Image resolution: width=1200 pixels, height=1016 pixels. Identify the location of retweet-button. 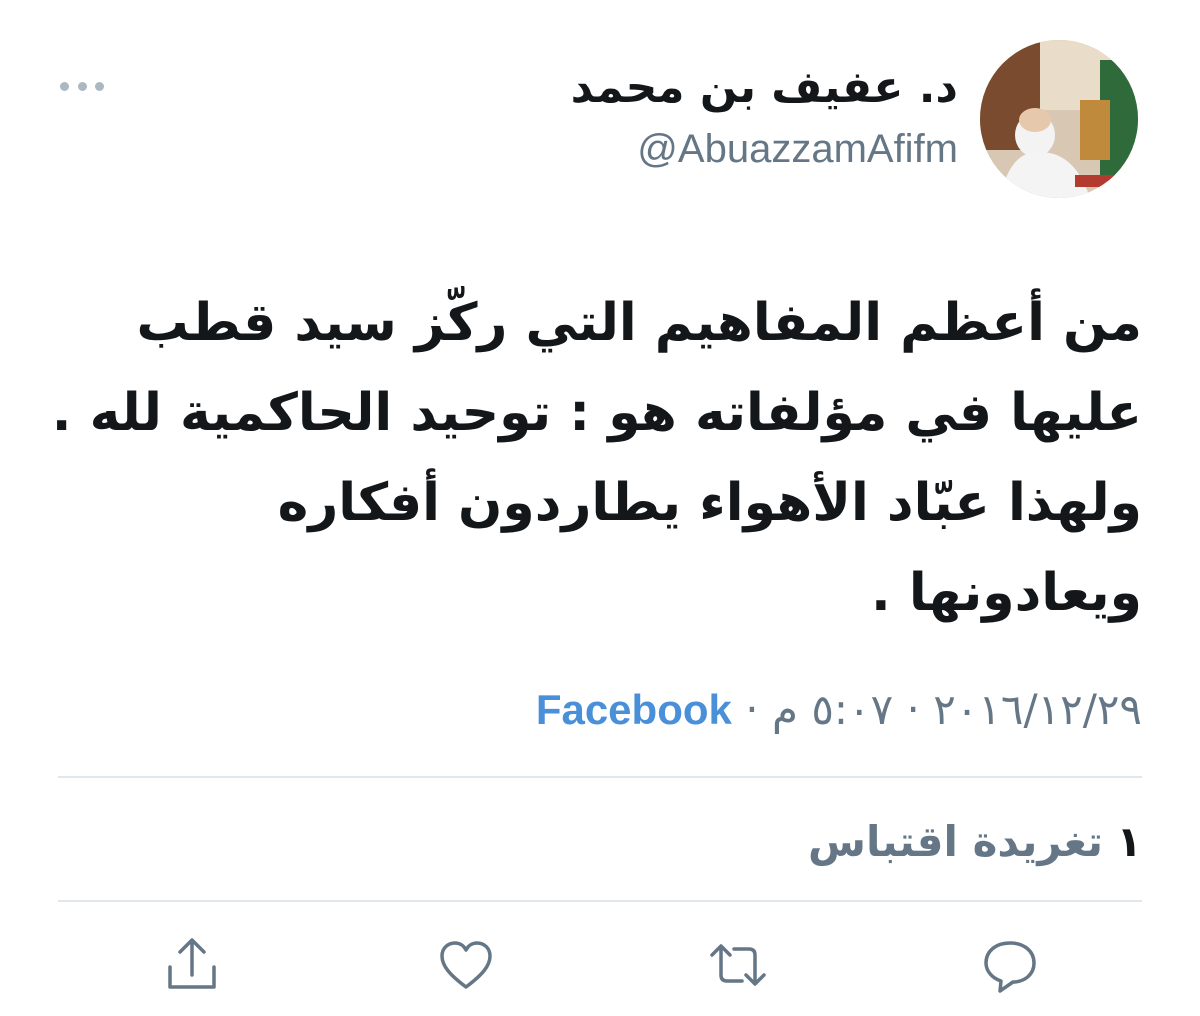
(738, 965).